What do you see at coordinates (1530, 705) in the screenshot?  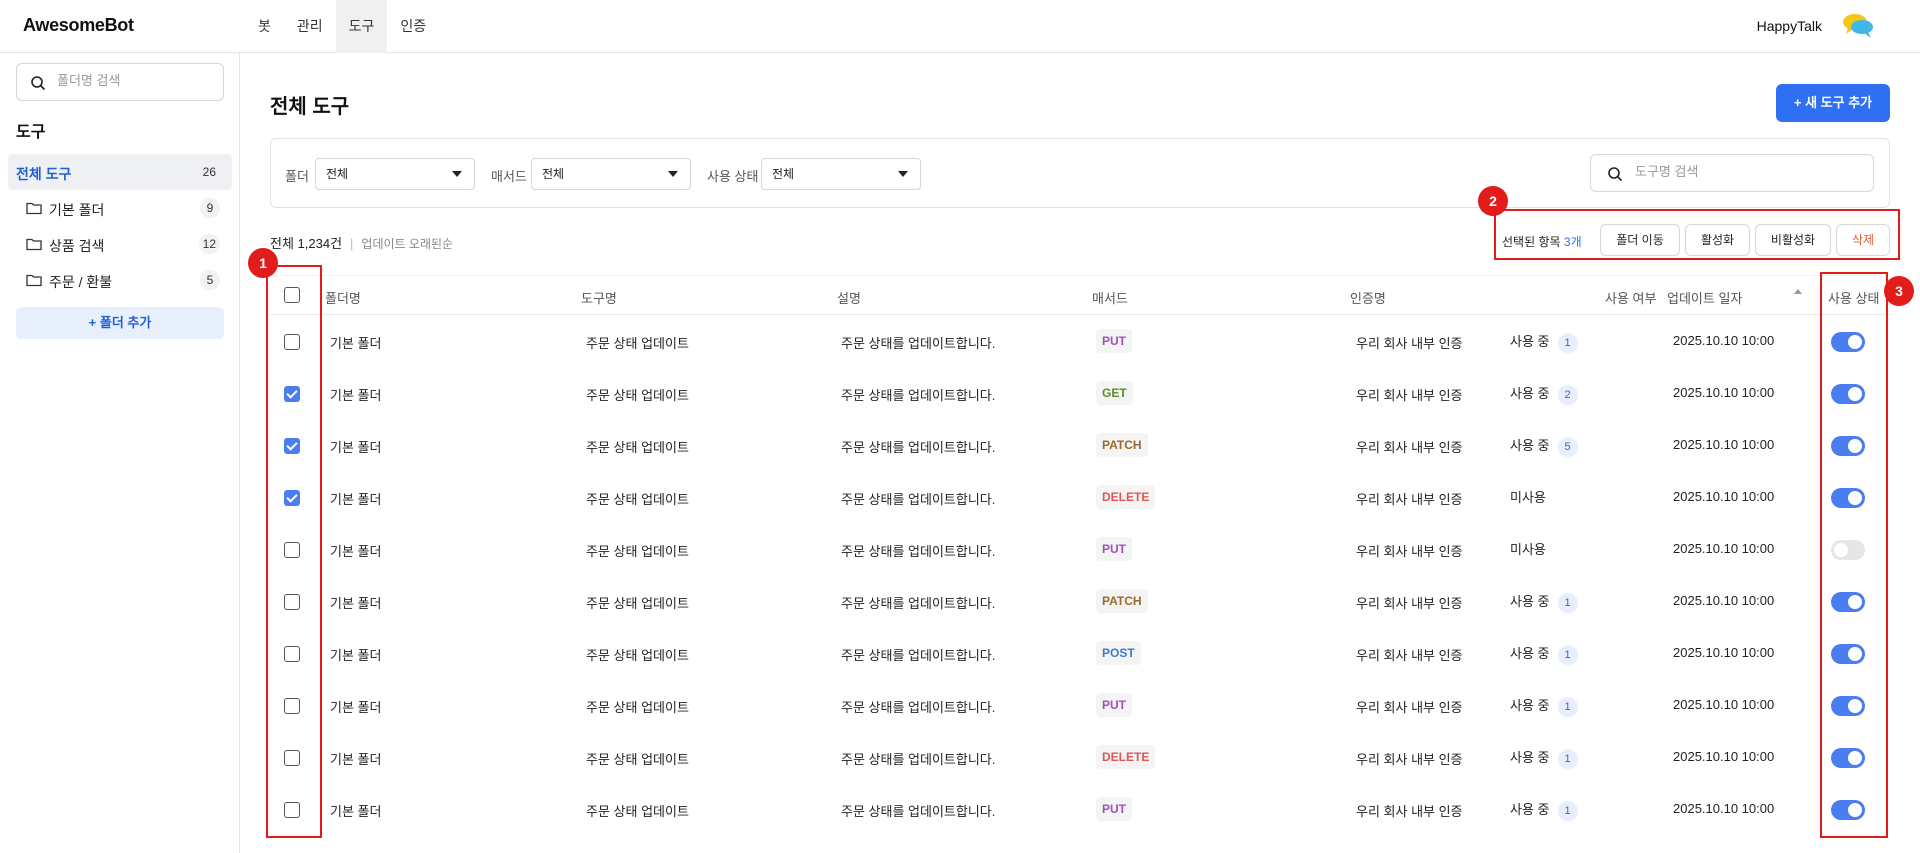 I see `usage-text: 사용 중` at bounding box center [1530, 705].